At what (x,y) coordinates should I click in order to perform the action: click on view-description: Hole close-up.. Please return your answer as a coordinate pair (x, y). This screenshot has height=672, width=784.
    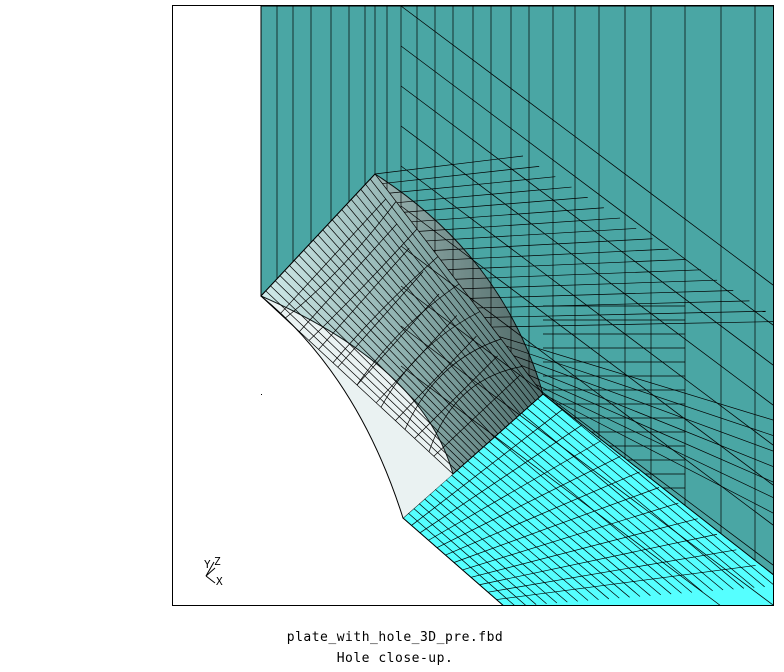
    Looking at the image, I should click on (395, 658).